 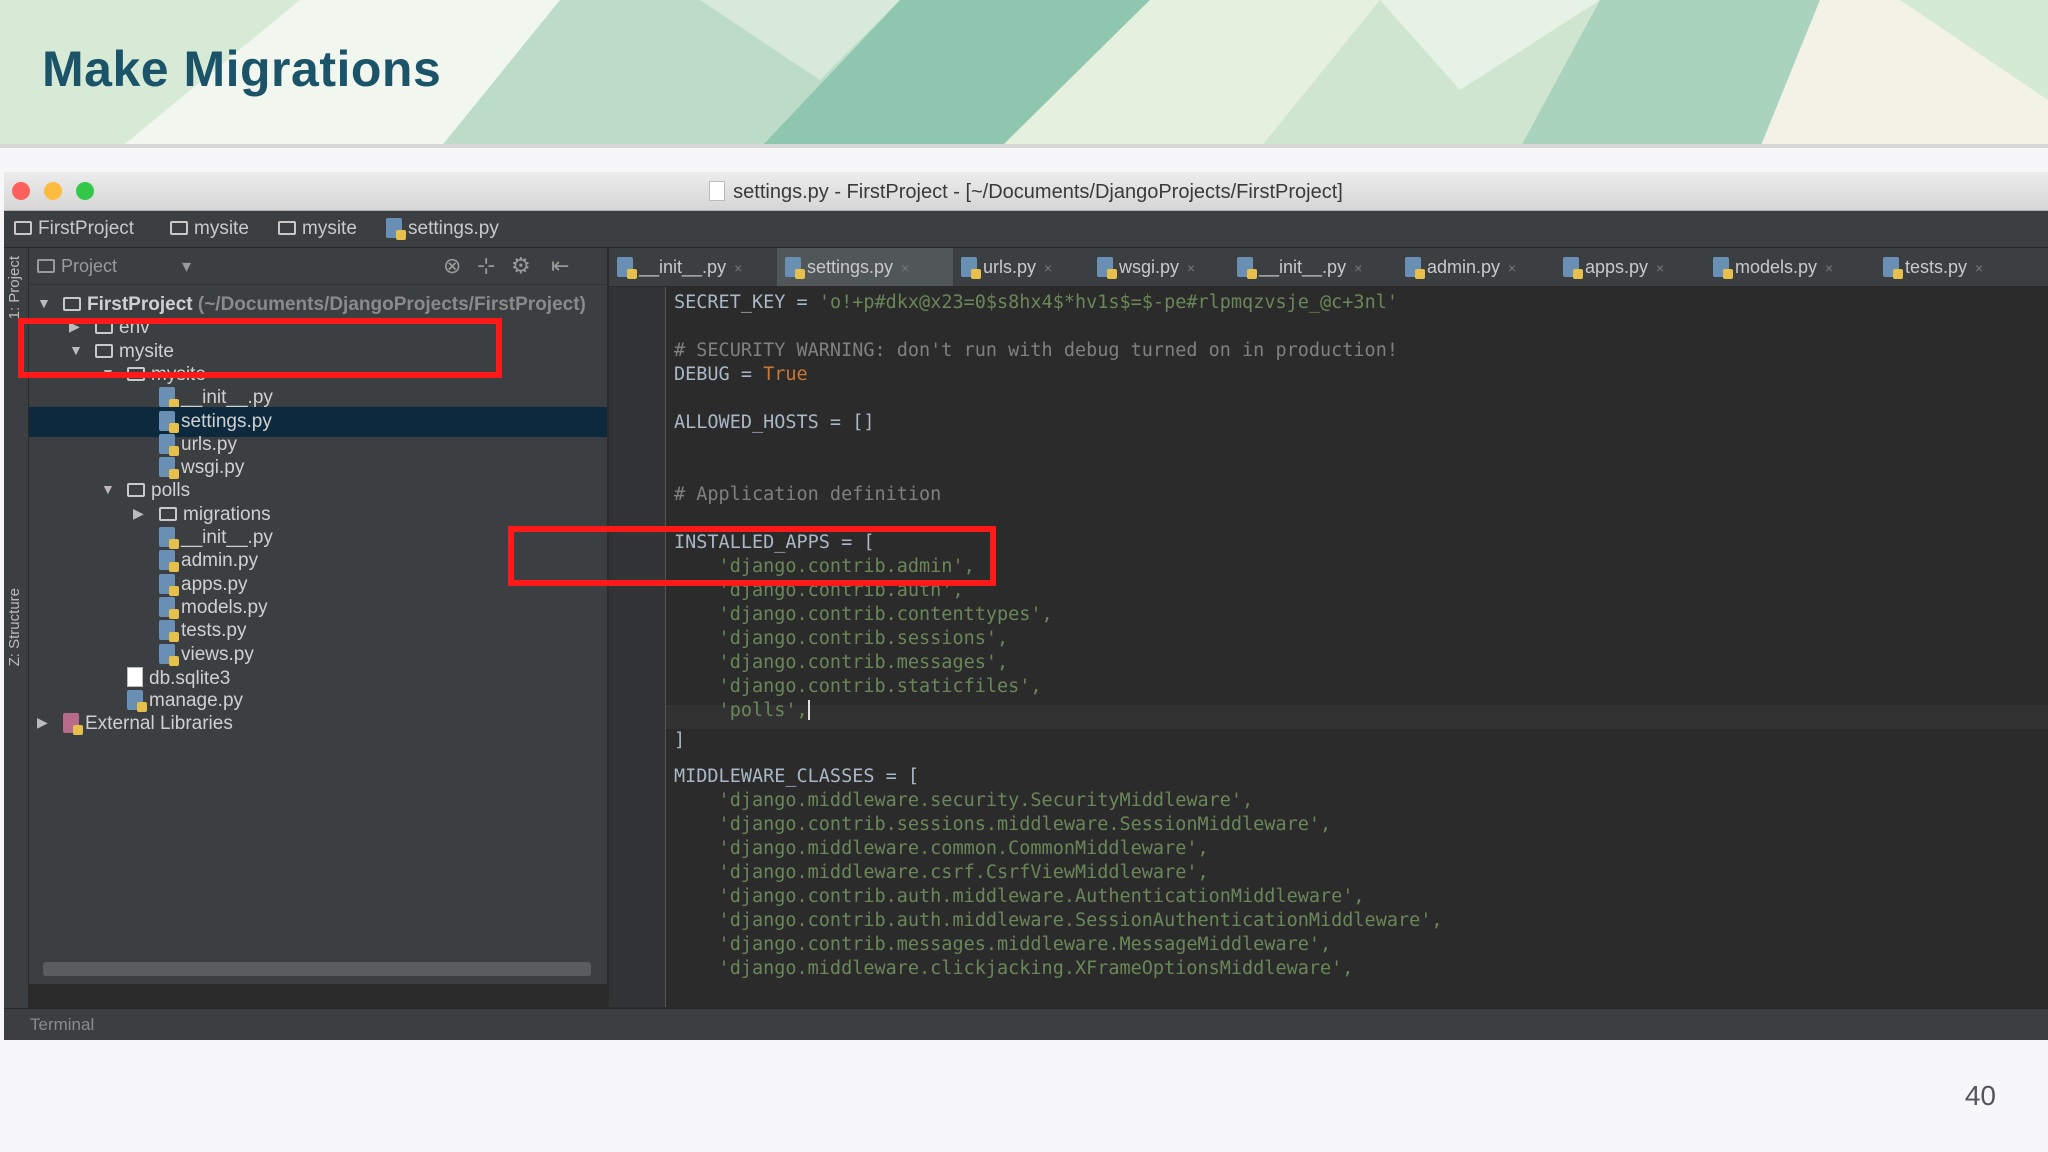 What do you see at coordinates (135, 676) in the screenshot?
I see `file-icon` at bounding box center [135, 676].